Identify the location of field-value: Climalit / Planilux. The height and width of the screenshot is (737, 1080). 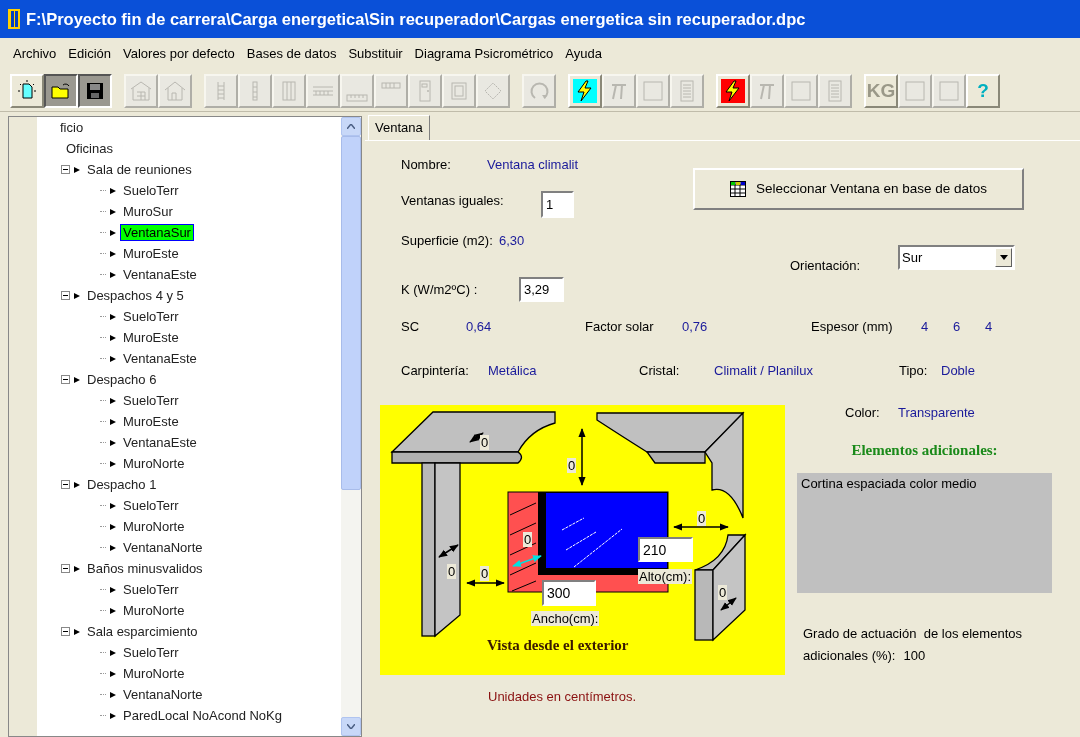
(764, 371).